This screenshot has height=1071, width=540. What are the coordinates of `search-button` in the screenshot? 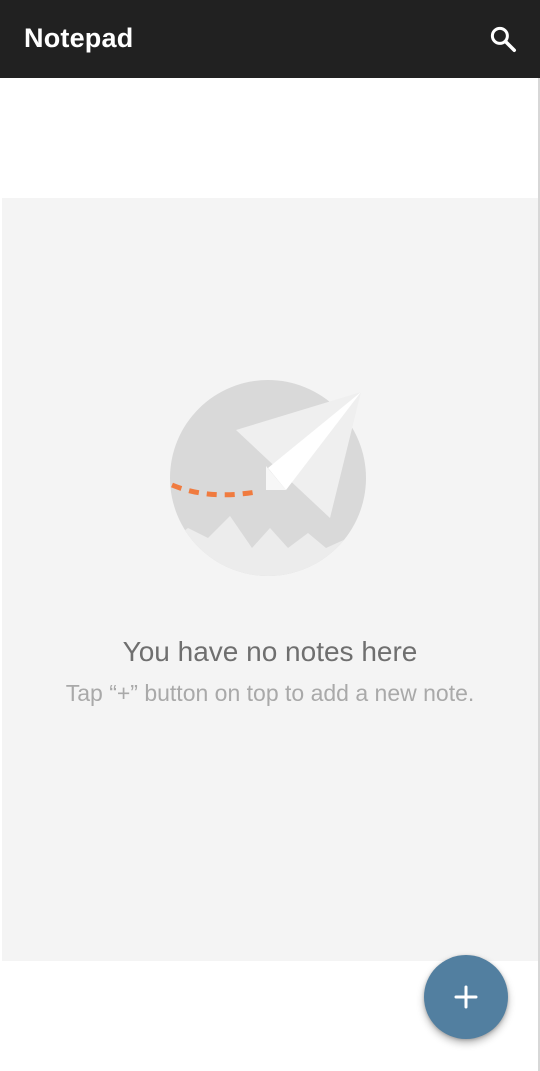 It's located at (503, 39).